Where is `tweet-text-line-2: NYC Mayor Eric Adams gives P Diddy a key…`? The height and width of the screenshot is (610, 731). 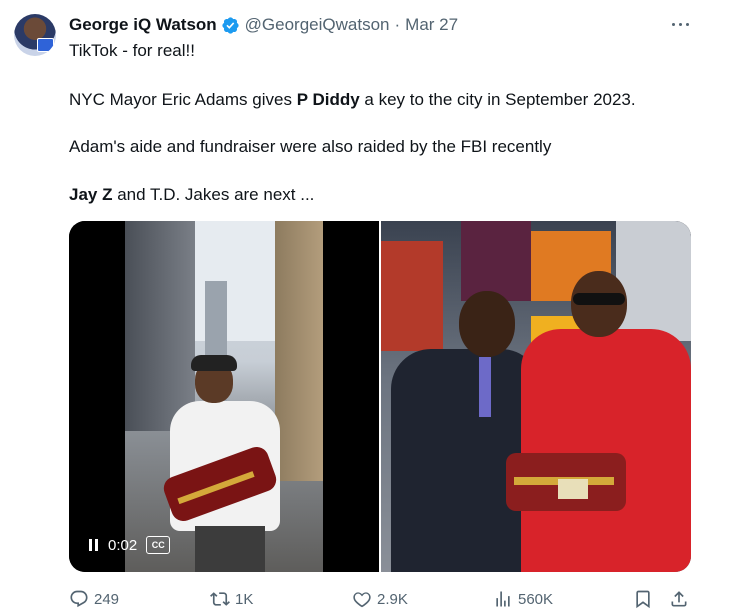 tweet-text-line-2: NYC Mayor Eric Adams gives P Diddy a key… is located at coordinates (352, 100).